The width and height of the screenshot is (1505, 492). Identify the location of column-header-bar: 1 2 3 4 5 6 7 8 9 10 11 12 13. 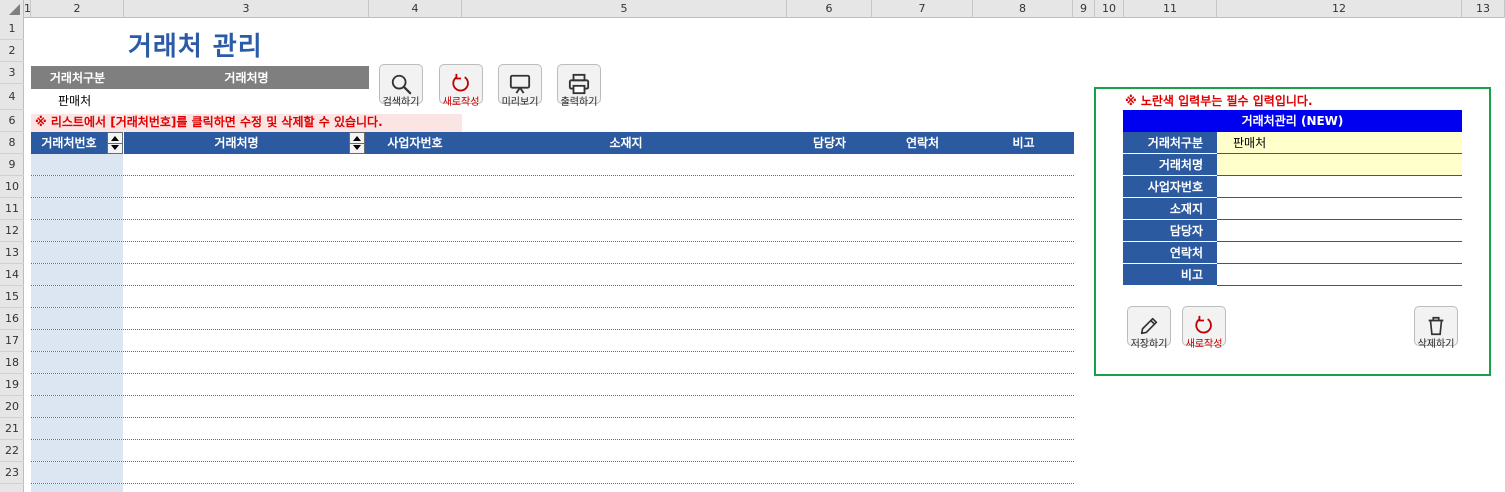
(752, 9).